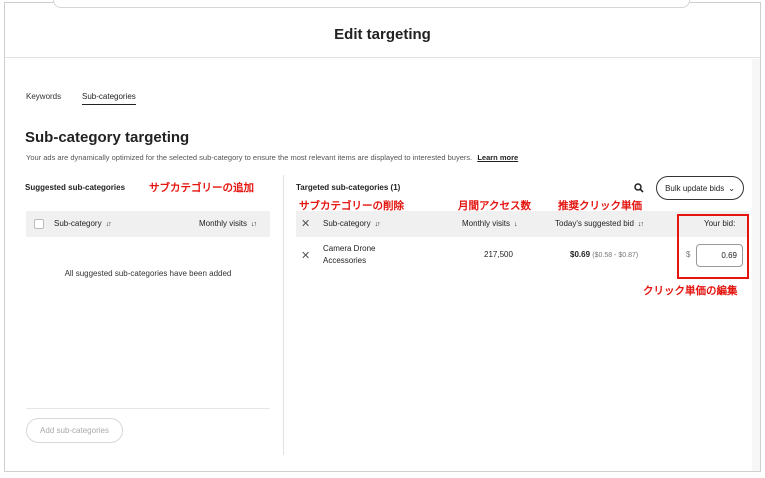  What do you see at coordinates (283, 315) in the screenshot?
I see `panel-divider` at bounding box center [283, 315].